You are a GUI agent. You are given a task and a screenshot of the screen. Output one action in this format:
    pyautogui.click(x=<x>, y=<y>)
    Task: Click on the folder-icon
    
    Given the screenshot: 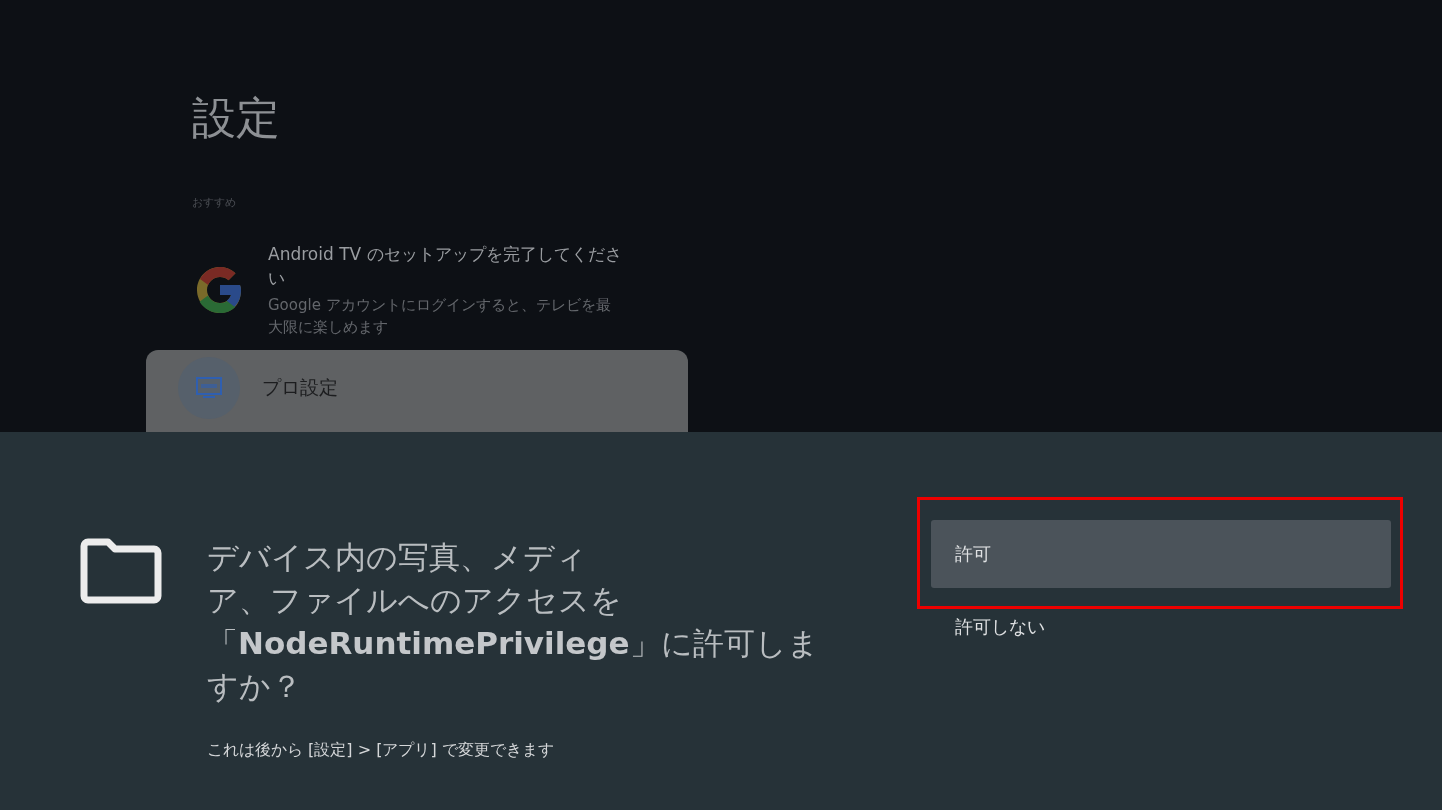 What is the action you would take?
    pyautogui.click(x=121, y=571)
    